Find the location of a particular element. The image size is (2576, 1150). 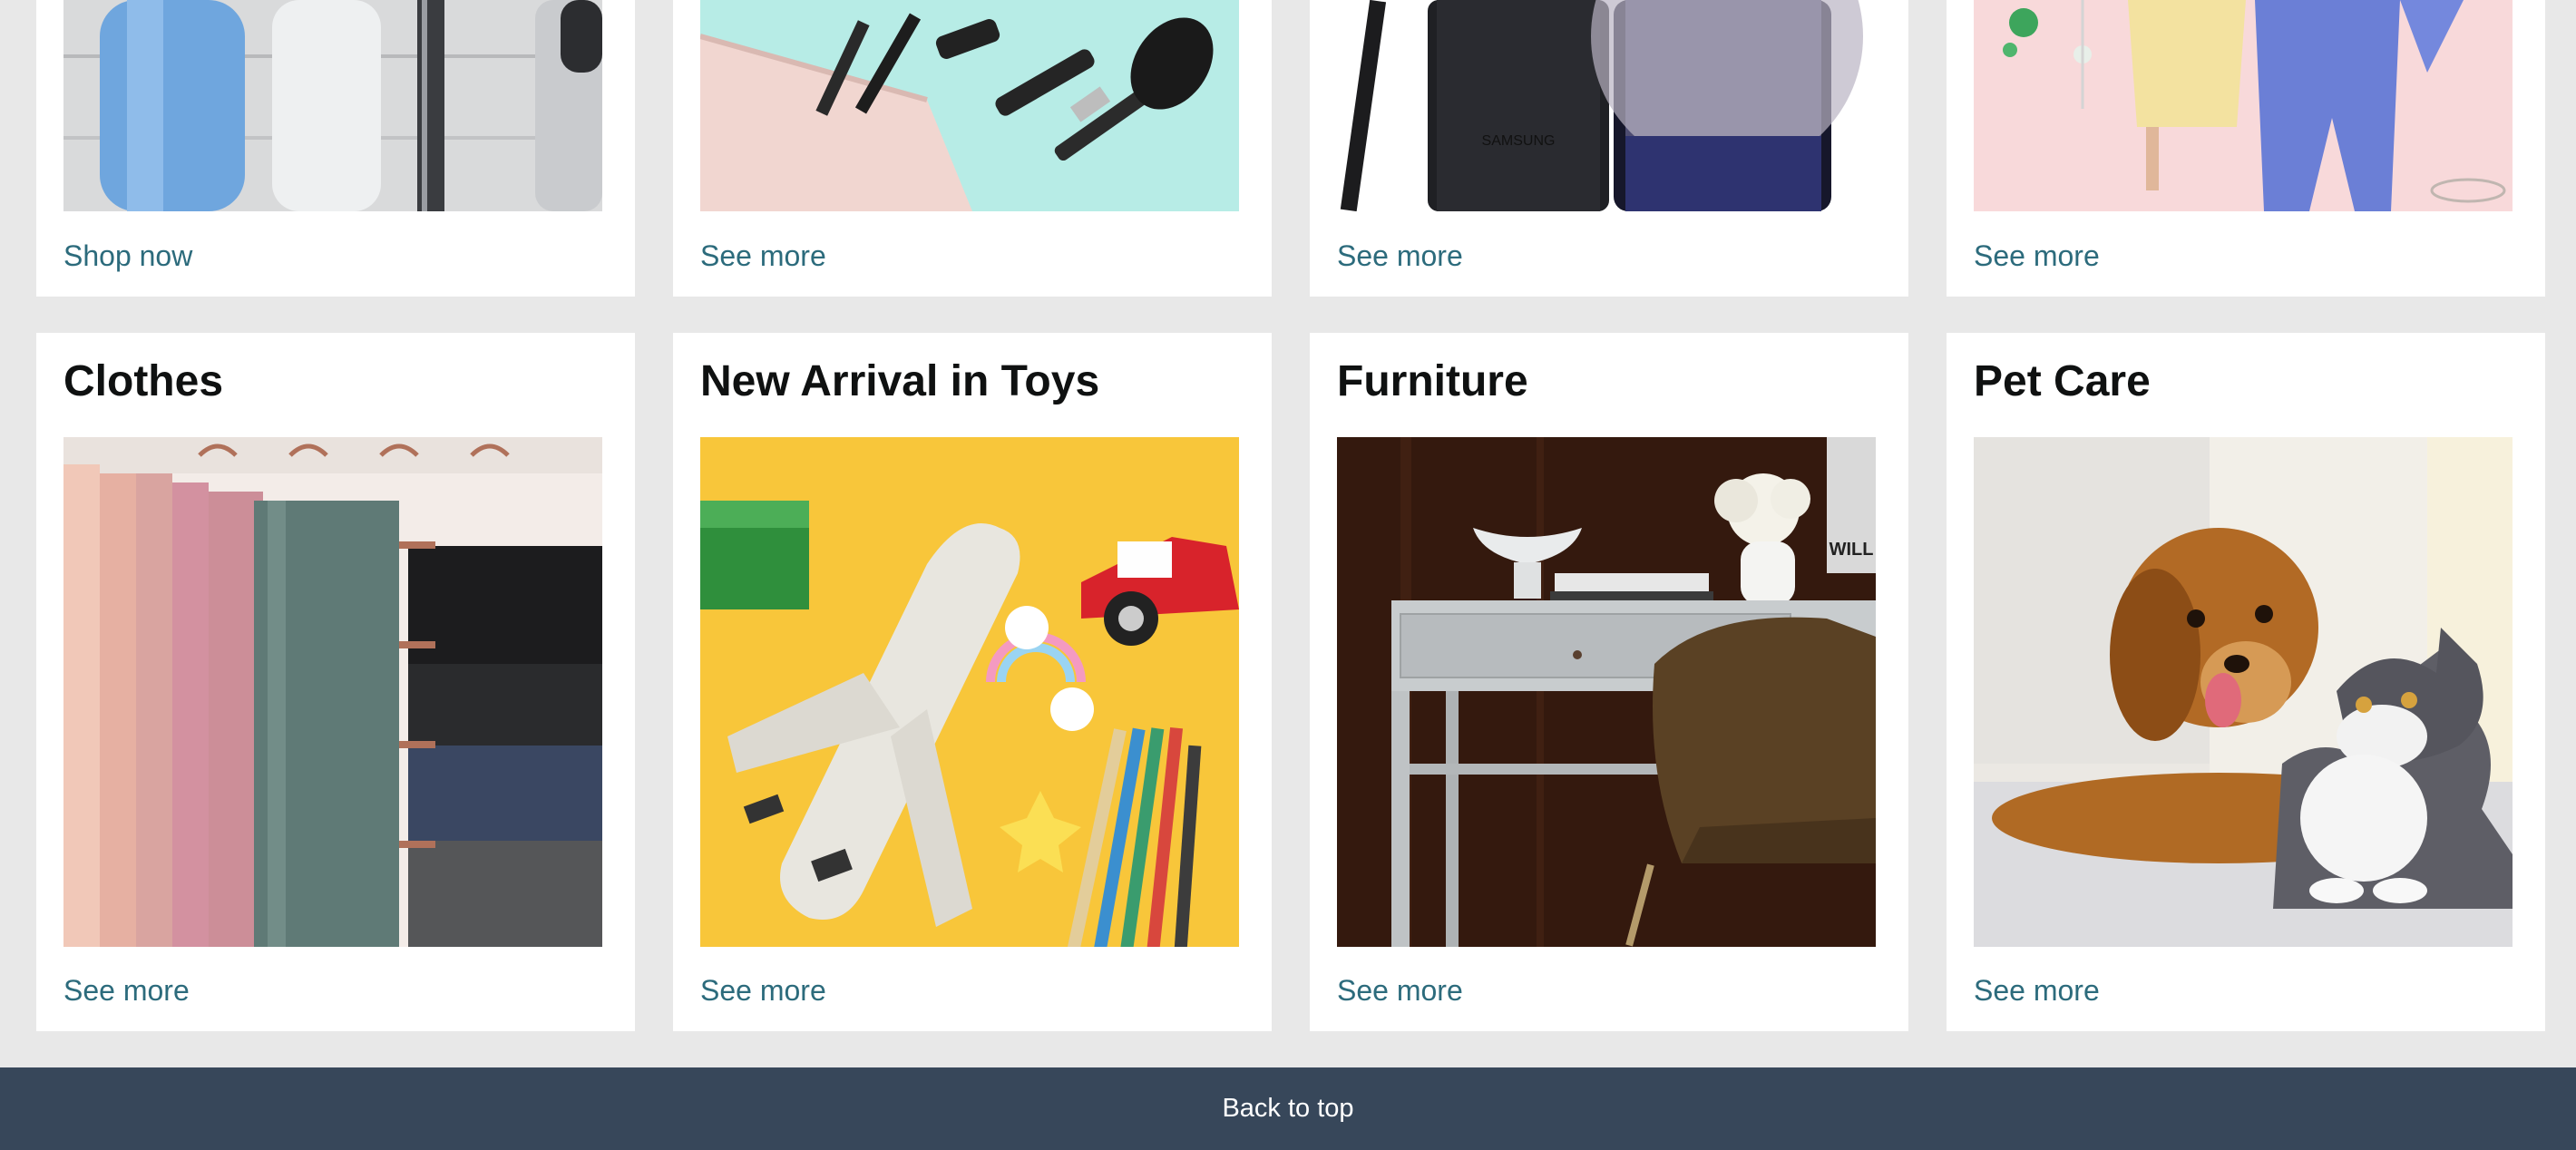

back-to-top-bar: Back to top is located at coordinates (1288, 1108).